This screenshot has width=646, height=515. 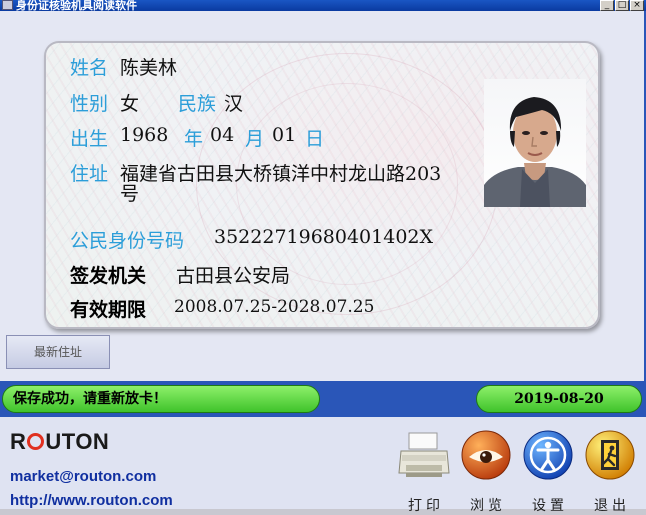 What do you see at coordinates (144, 135) in the screenshot?
I see `birth-year: 1968` at bounding box center [144, 135].